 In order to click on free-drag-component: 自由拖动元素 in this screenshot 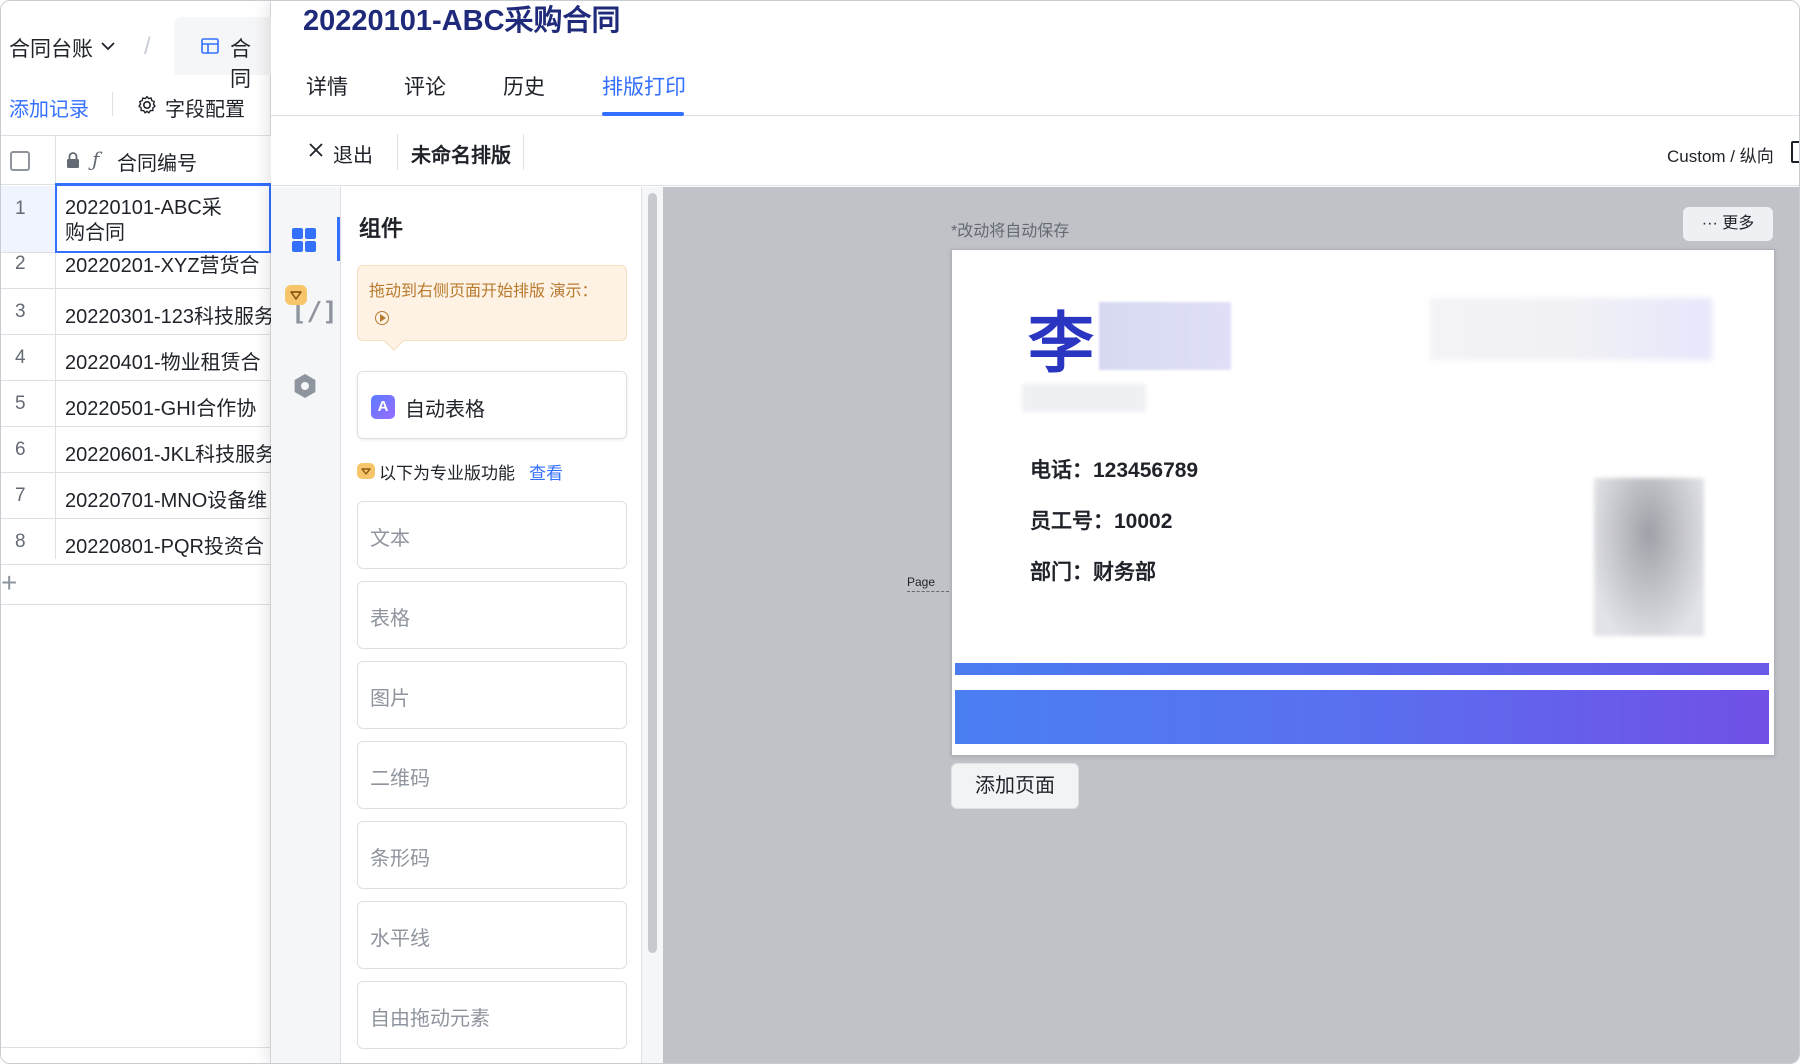, I will do `click(492, 1015)`.